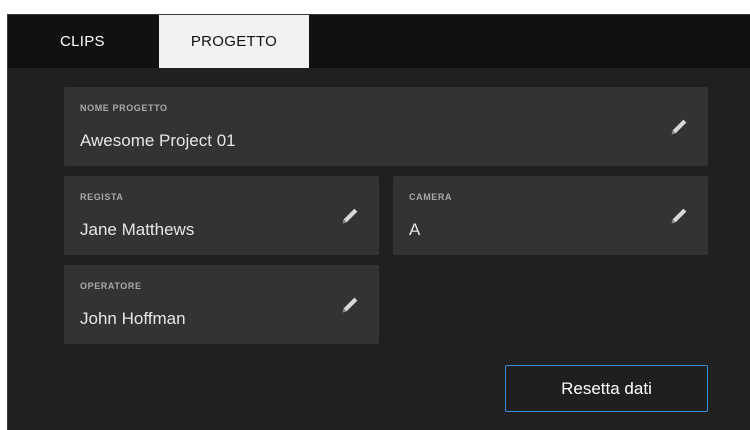 The width and height of the screenshot is (750, 430). I want to click on camera-field: CAMERA A, so click(550, 215).